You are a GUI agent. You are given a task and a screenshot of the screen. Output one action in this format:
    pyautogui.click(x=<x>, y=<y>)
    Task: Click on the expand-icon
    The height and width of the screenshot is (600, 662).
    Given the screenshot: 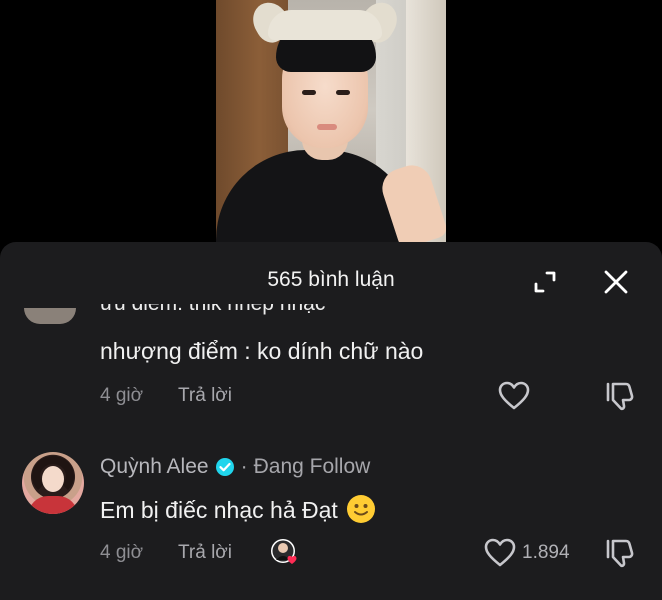 What is the action you would take?
    pyautogui.click(x=545, y=282)
    